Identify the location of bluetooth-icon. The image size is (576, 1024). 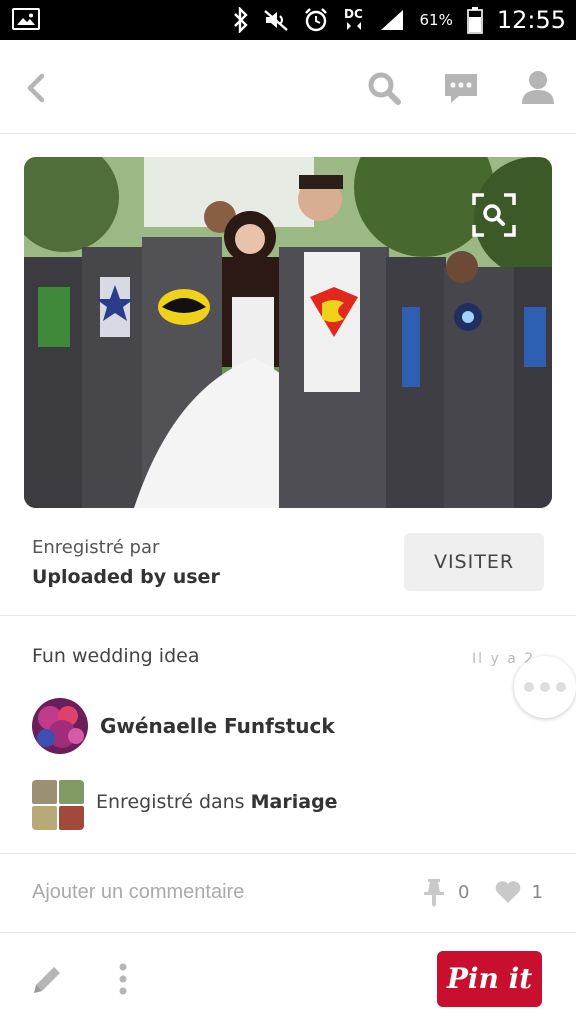
(241, 20).